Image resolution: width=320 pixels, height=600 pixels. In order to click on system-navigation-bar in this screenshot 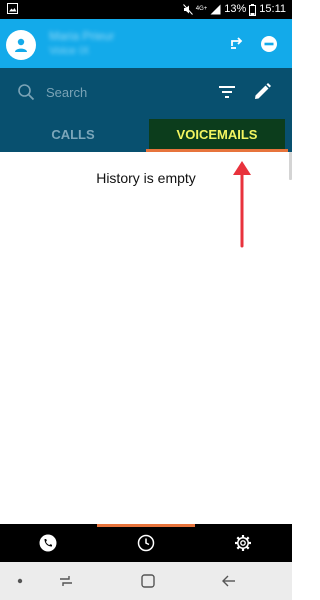, I will do `click(146, 581)`.